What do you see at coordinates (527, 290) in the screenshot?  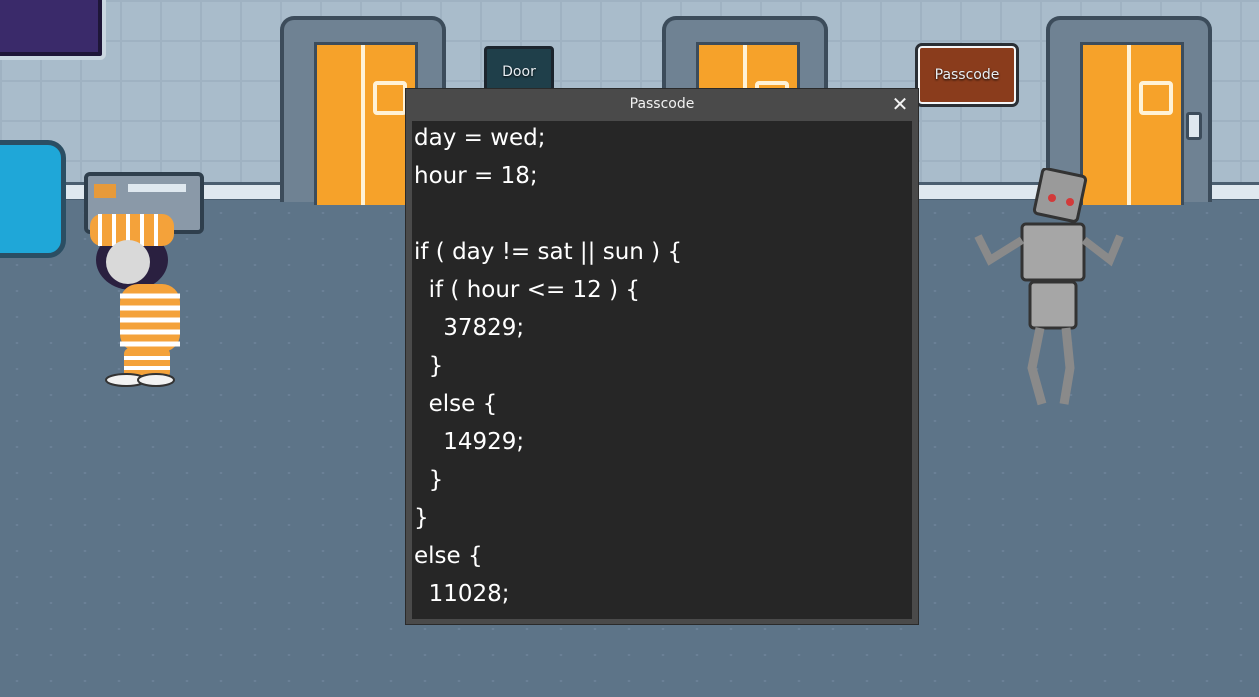 I see `code-line: if ( hour <= 12 ) {` at bounding box center [527, 290].